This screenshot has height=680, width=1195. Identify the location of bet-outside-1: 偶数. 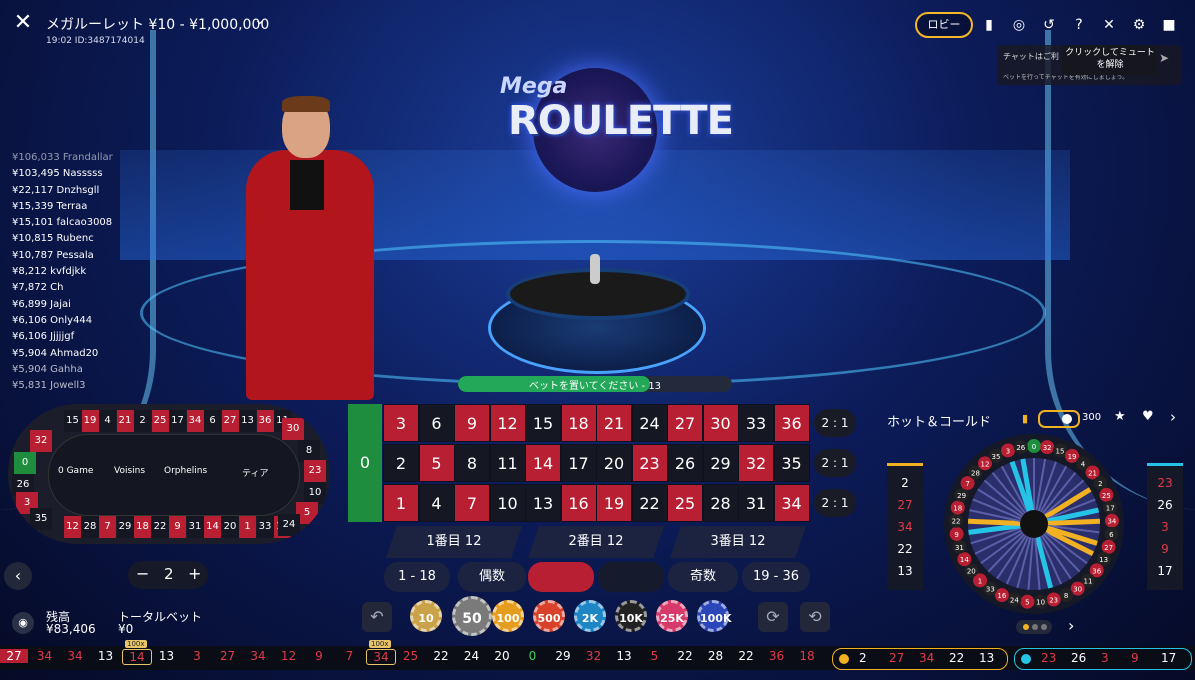
(492, 577).